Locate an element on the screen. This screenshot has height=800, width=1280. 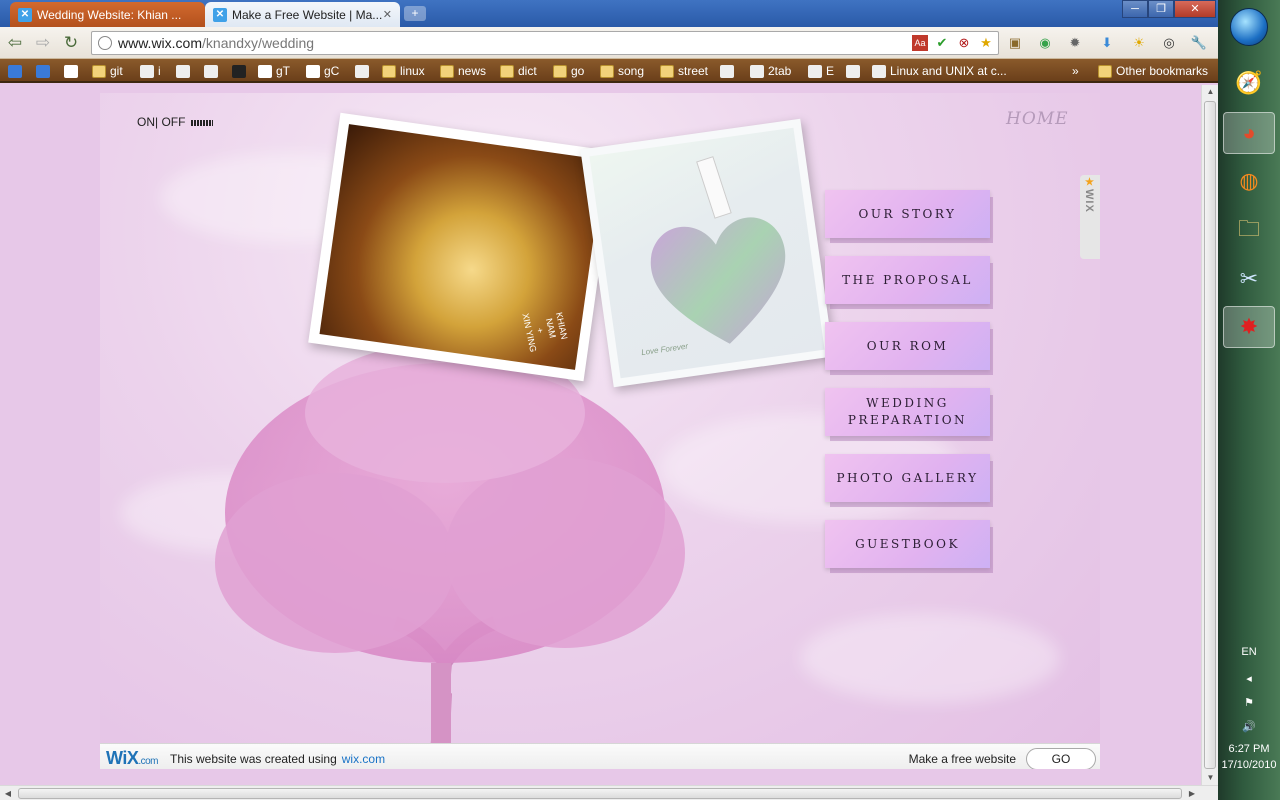
menu-our-story: OUR STORY is located at coordinates (907, 214).